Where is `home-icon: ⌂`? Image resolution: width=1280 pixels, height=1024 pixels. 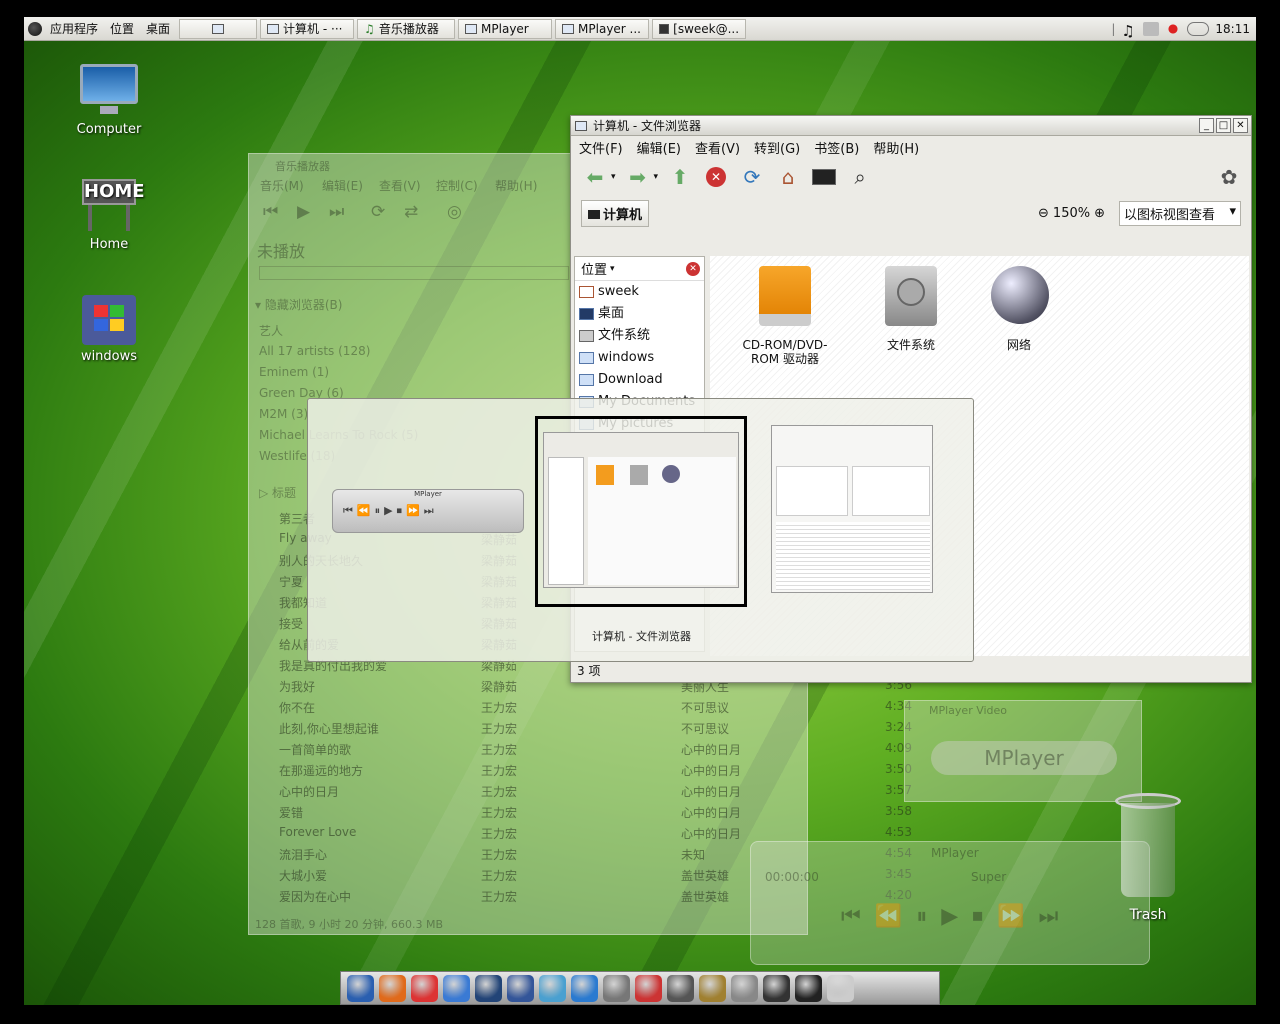 home-icon: ⌂ is located at coordinates (788, 177).